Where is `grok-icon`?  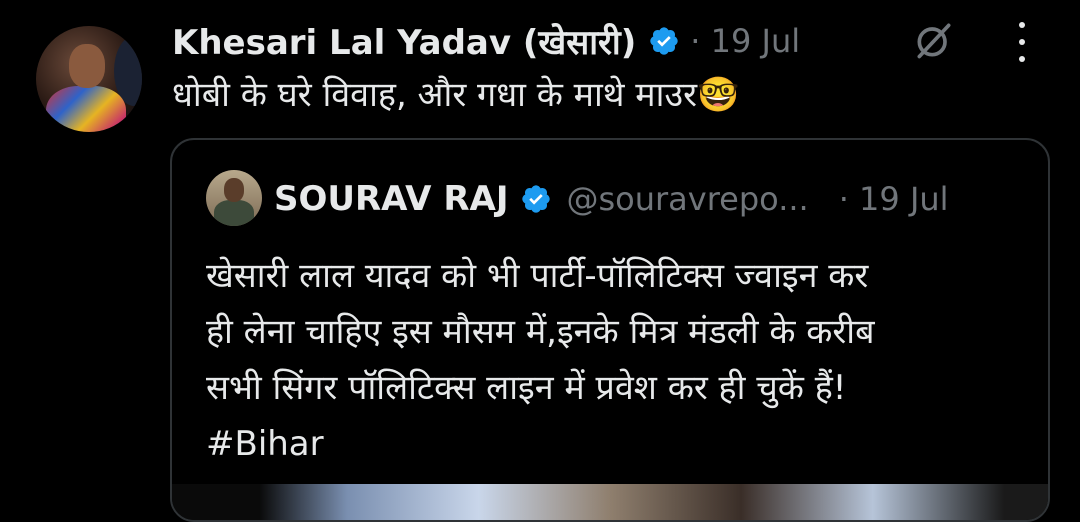 grok-icon is located at coordinates (934, 40).